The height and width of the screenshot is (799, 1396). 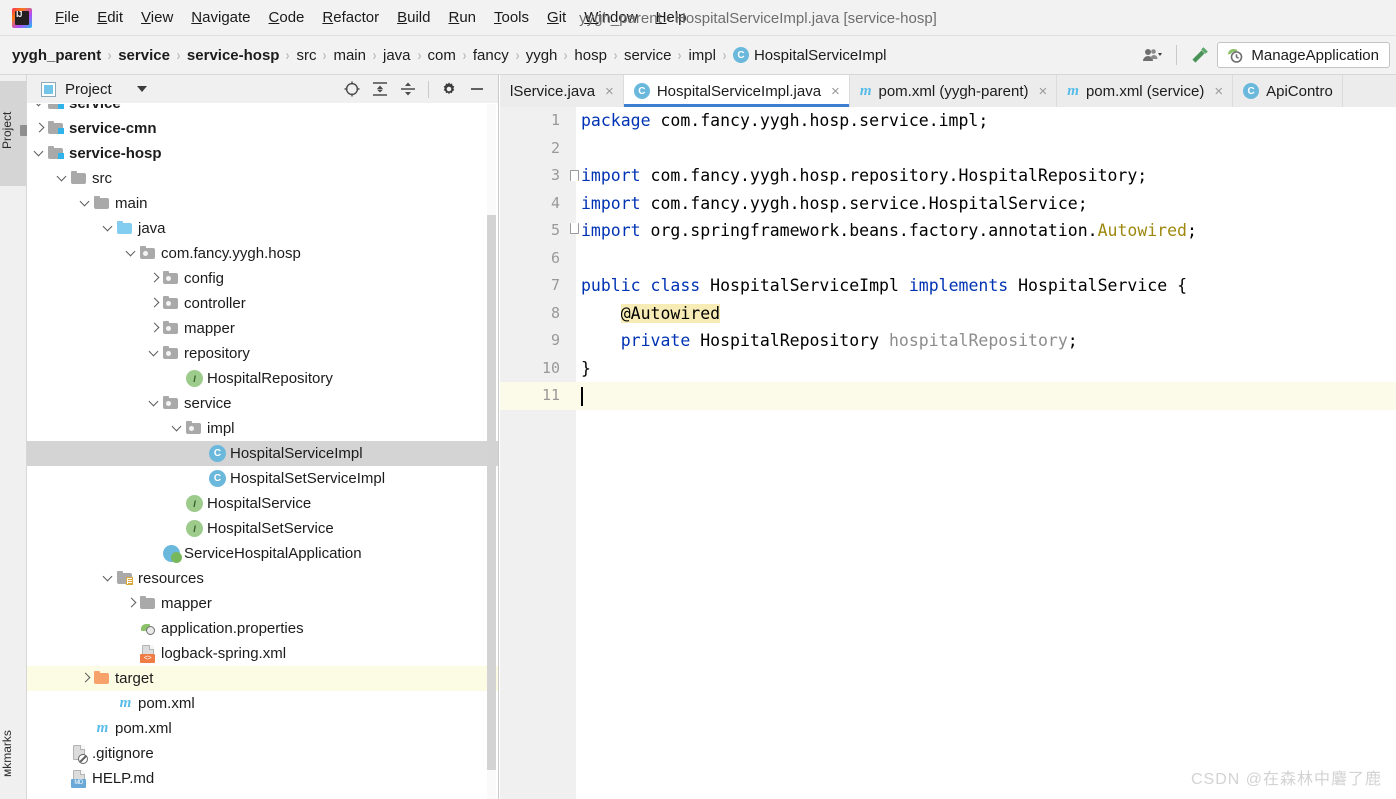 I want to click on breadcrumb-item-fancy: fancy, so click(x=491, y=55).